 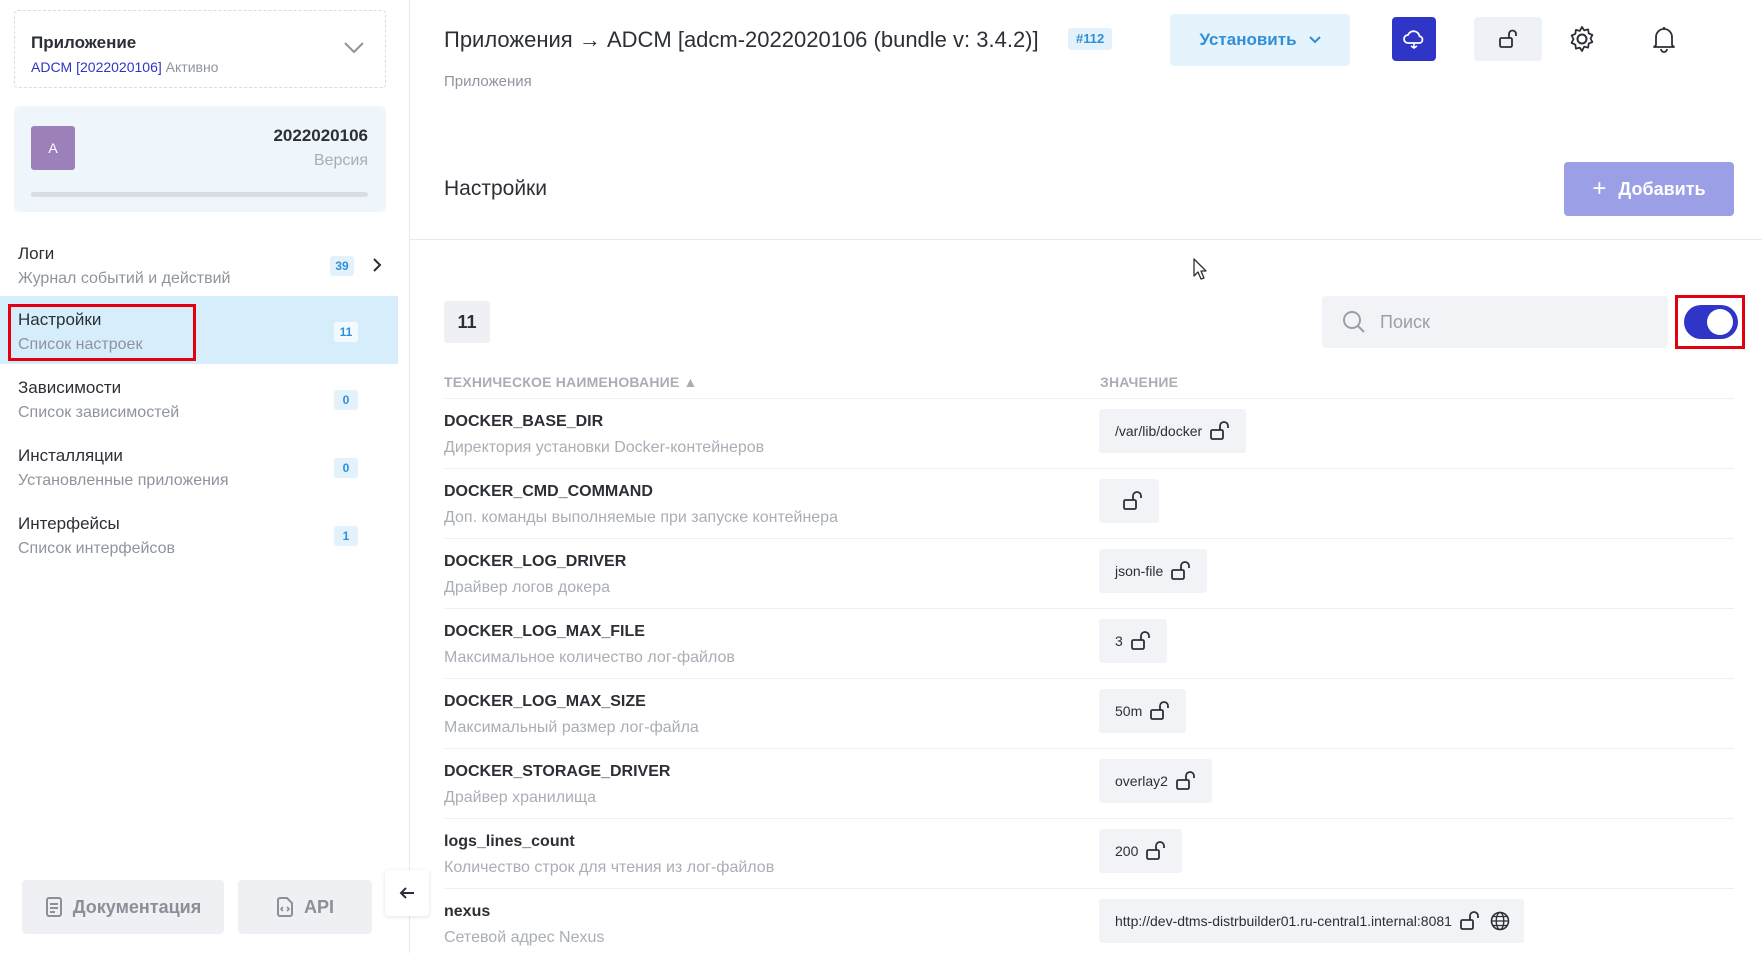 I want to click on job-badge: #112, so click(x=1090, y=39).